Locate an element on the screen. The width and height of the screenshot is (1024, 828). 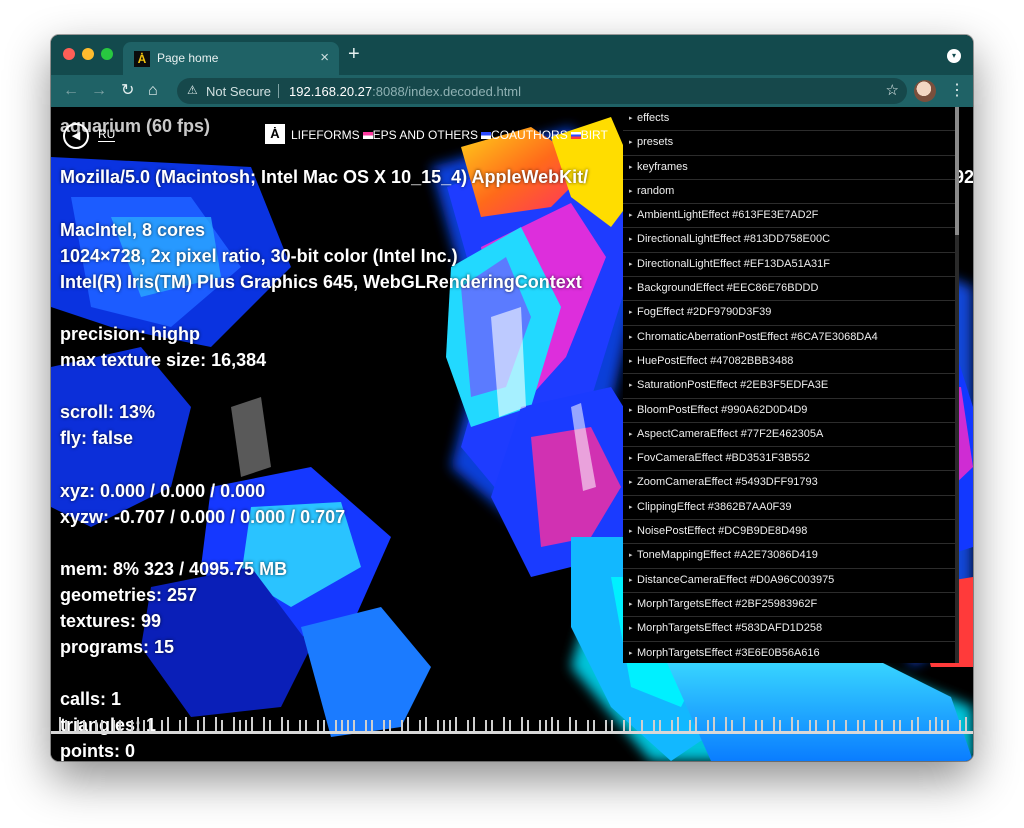
nav-link-eps: EPS AND OTHERS is located at coordinates (425, 135).